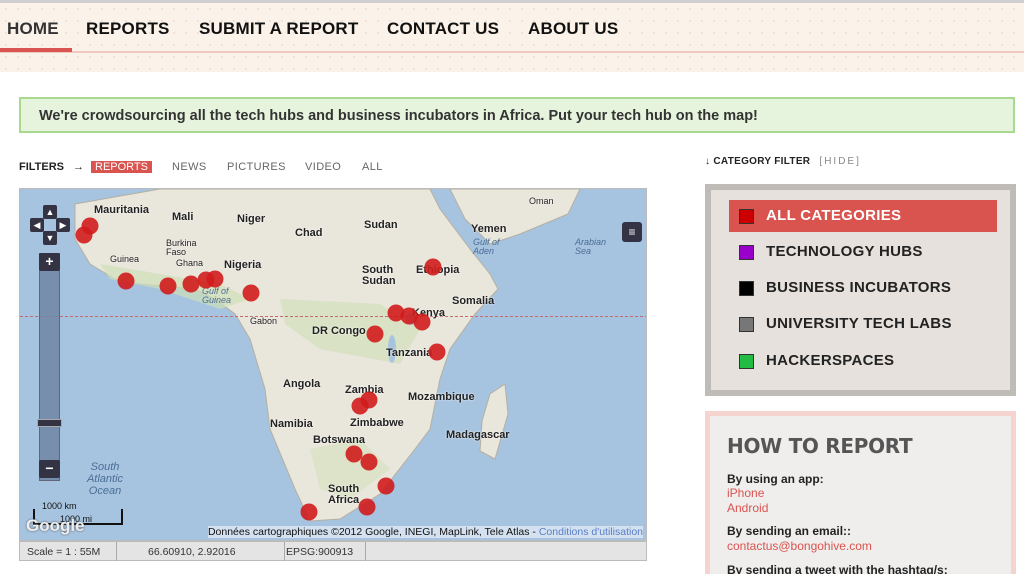 This screenshot has width=1024, height=574. I want to click on category-hackerspaces: HACKERSPACES, so click(863, 361).